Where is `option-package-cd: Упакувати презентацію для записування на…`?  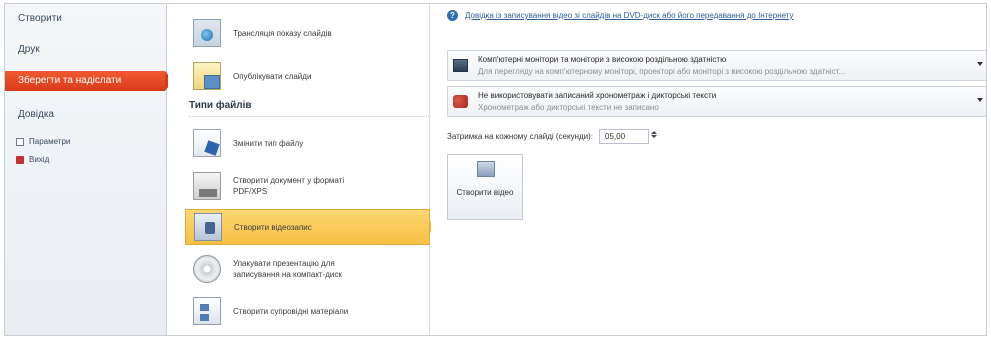 option-package-cd: Упакувати презентацію для записування на… is located at coordinates (307, 269).